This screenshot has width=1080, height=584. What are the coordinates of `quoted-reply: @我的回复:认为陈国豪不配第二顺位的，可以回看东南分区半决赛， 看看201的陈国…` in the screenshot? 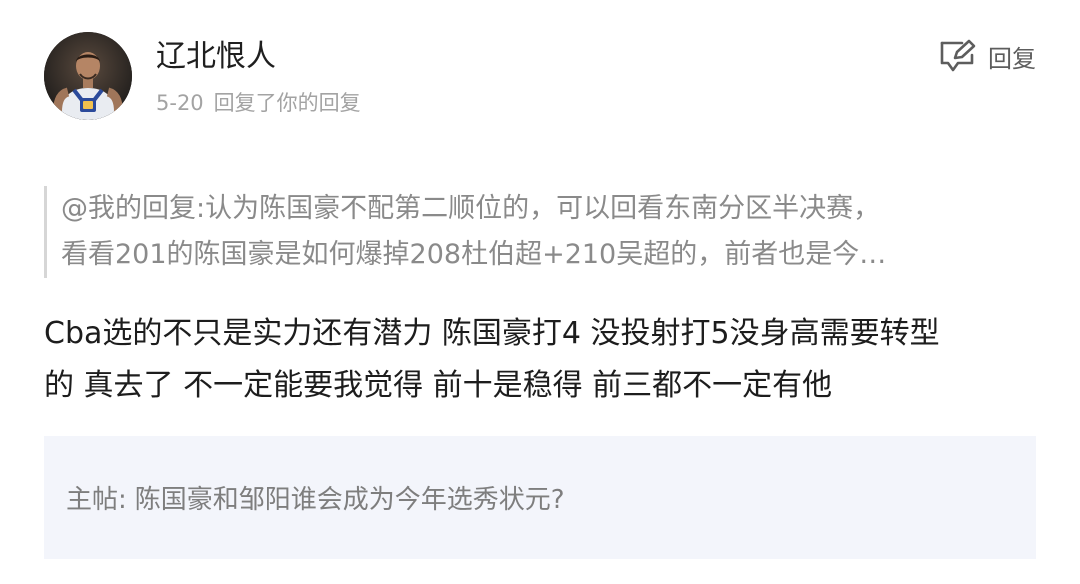 It's located at (540, 232).